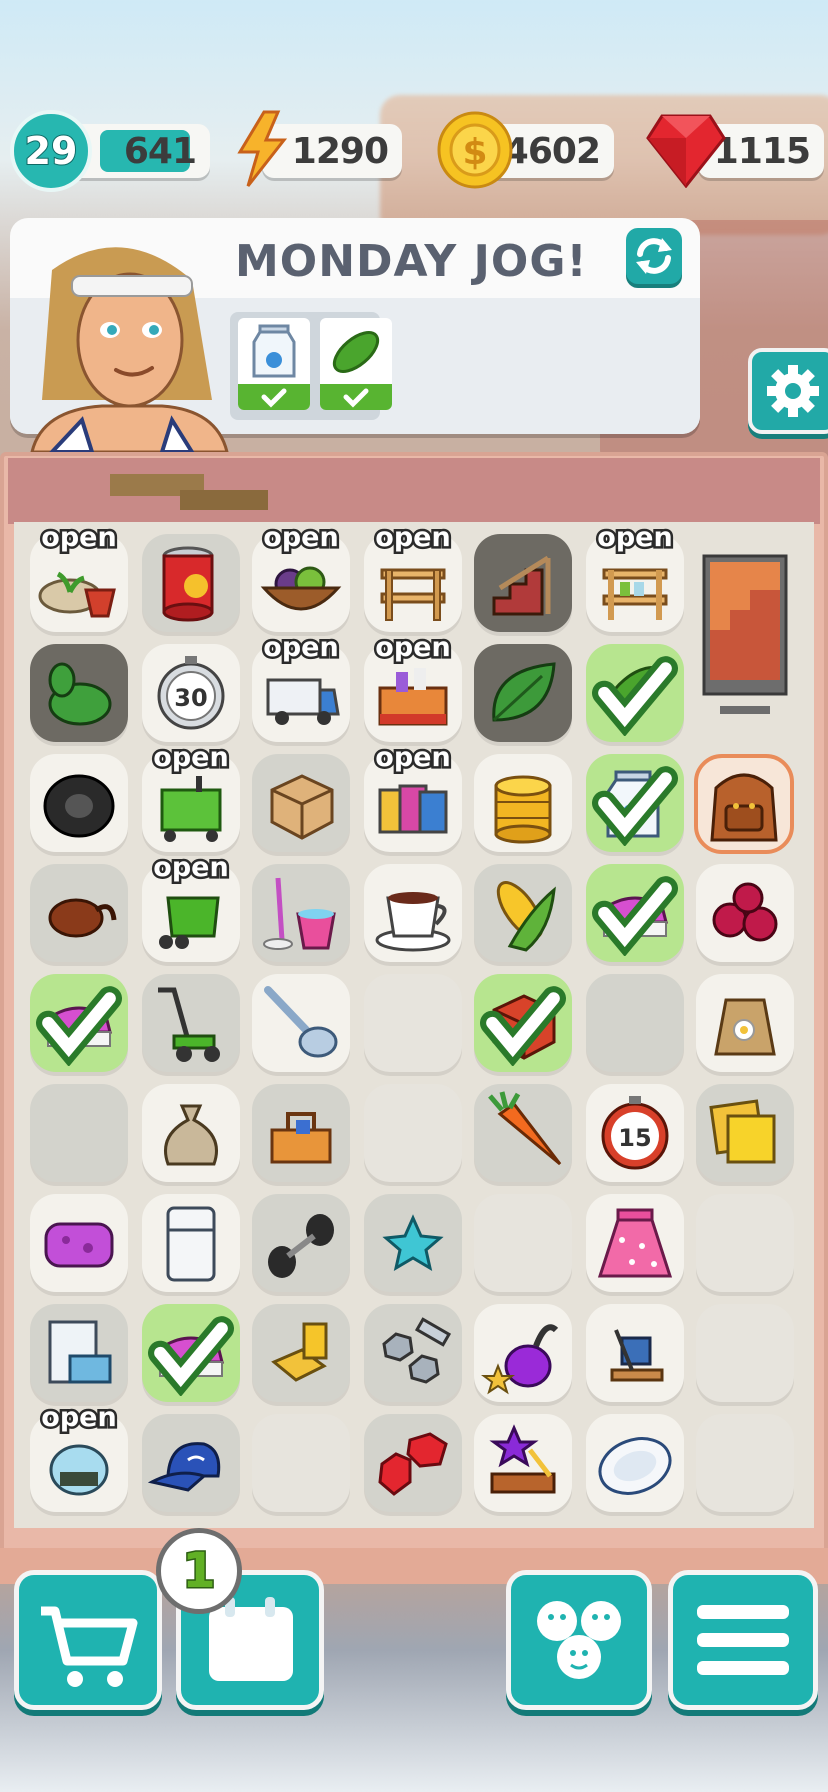 The height and width of the screenshot is (1792, 828). Describe the element at coordinates (301, 1243) in the screenshot. I see `item-dumbbell` at that location.